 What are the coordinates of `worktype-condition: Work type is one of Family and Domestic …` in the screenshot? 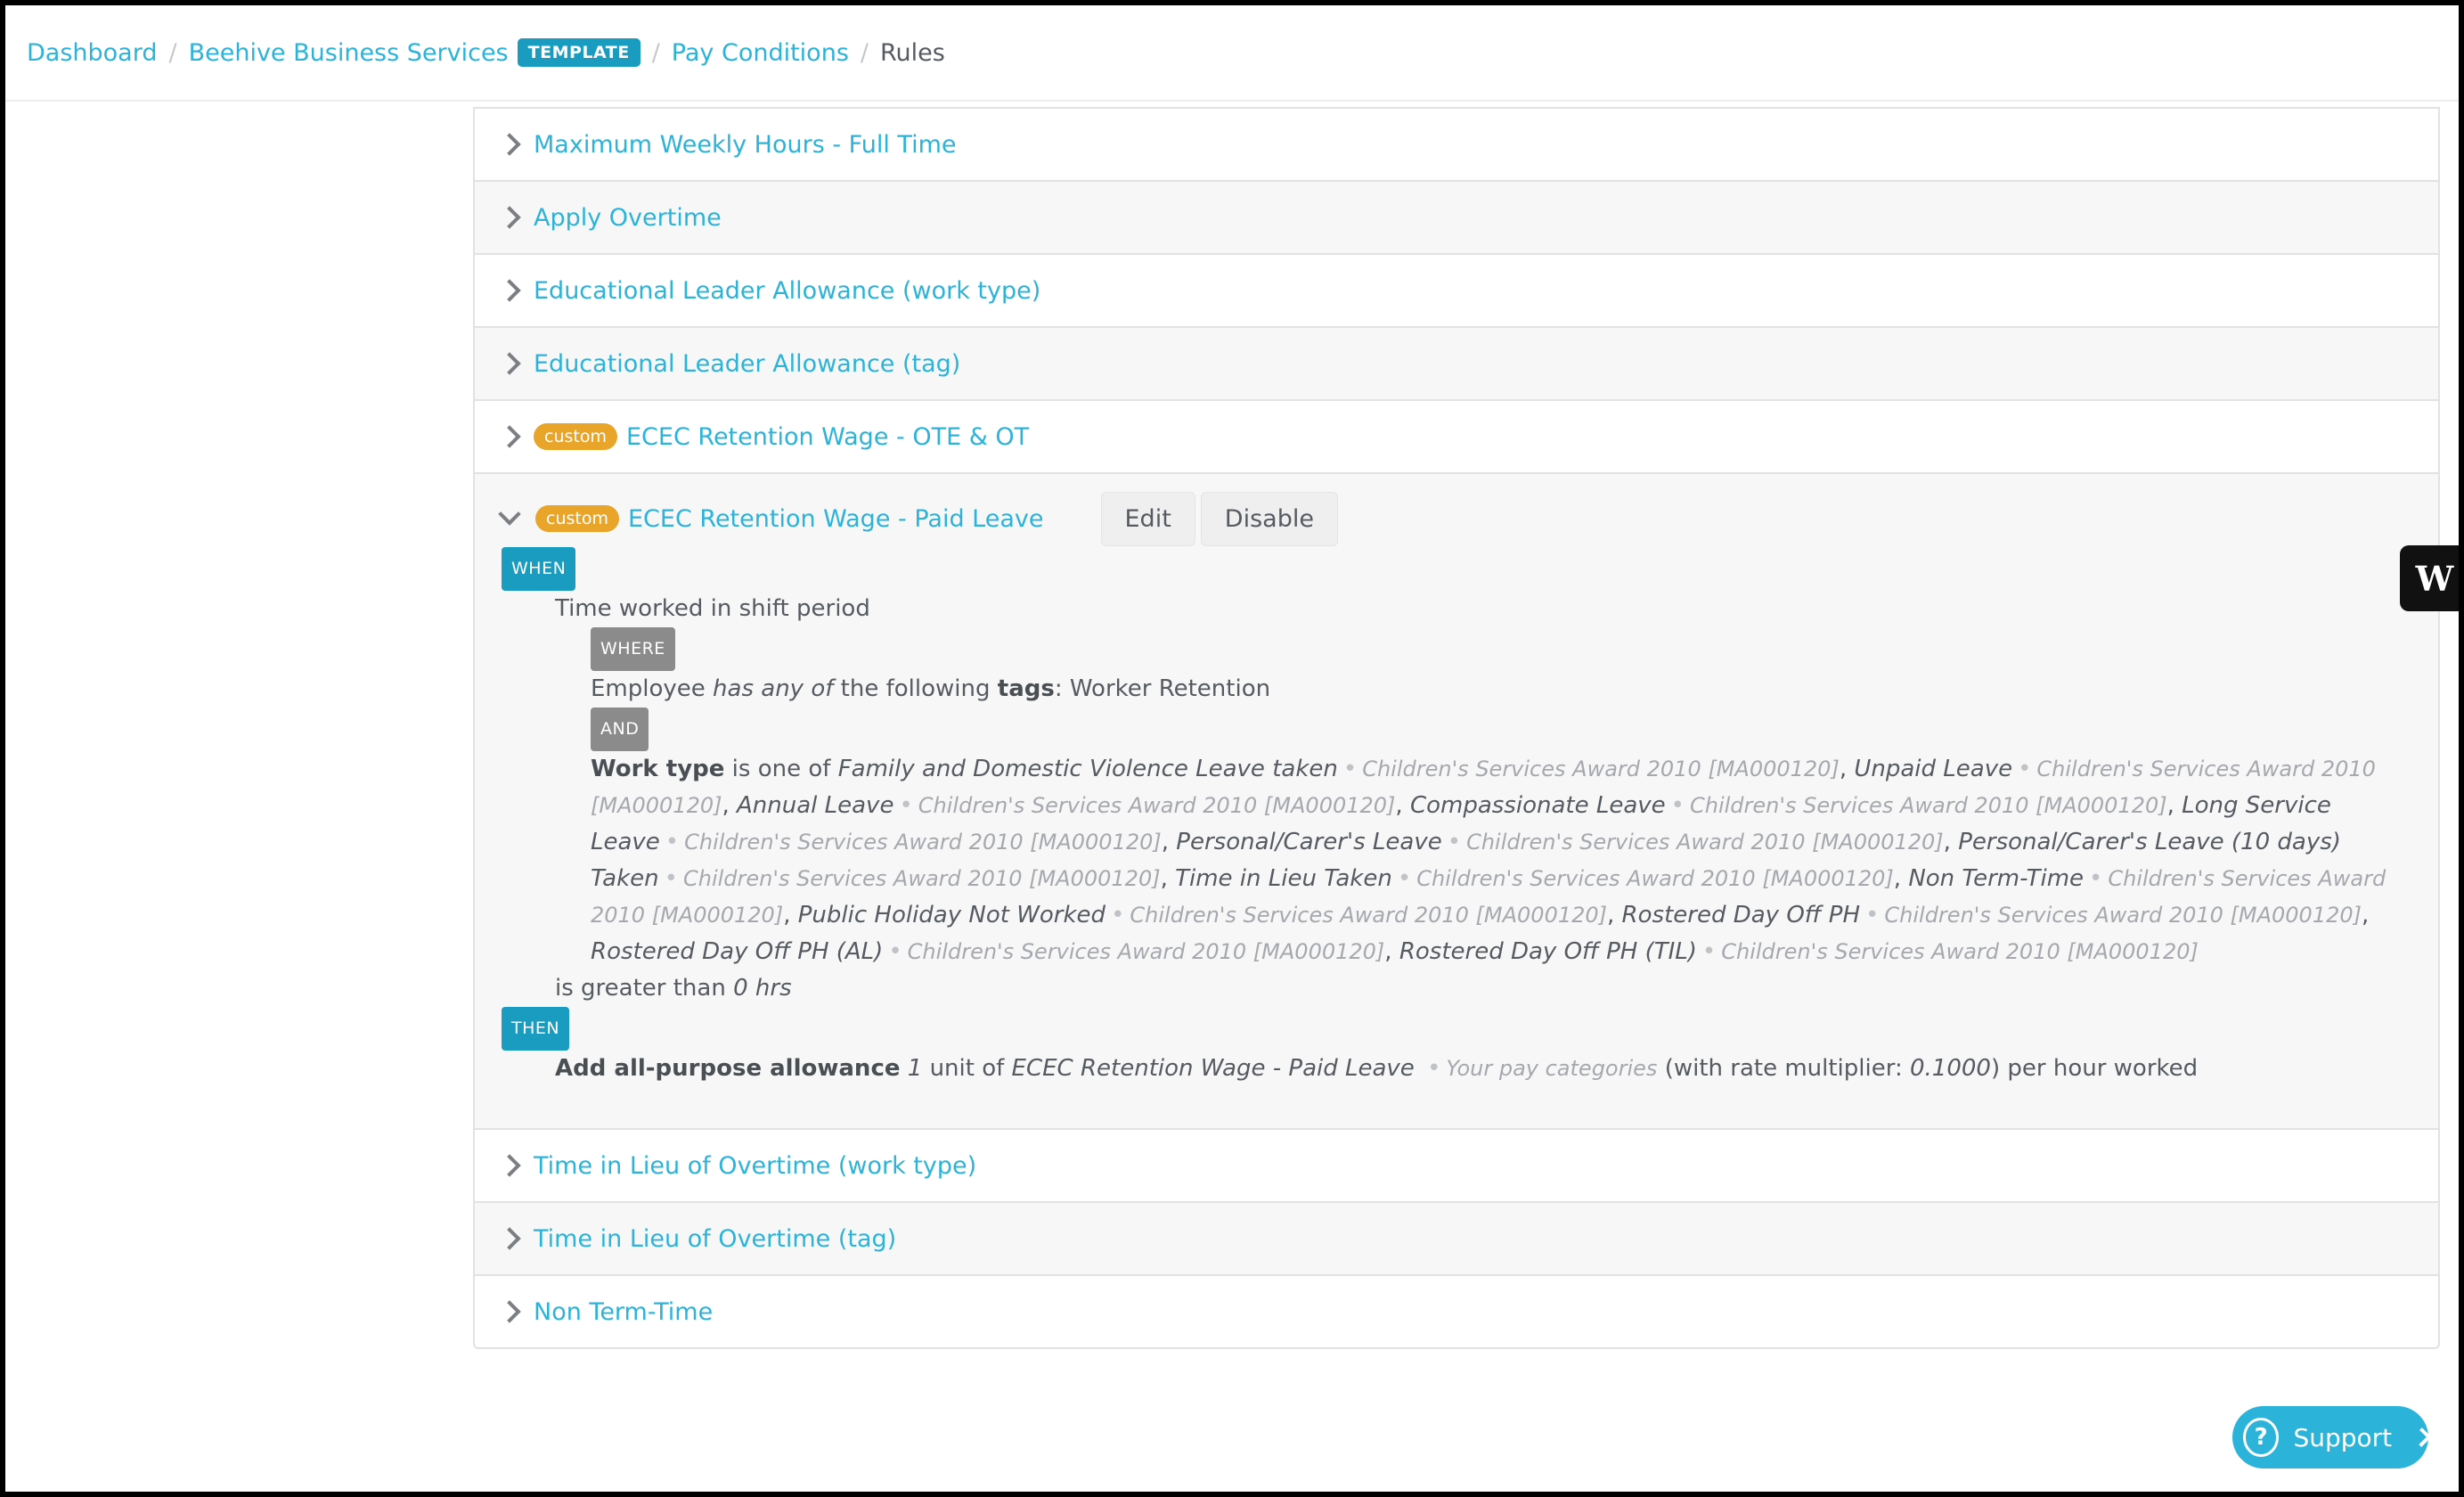 It's located at (1492, 861).